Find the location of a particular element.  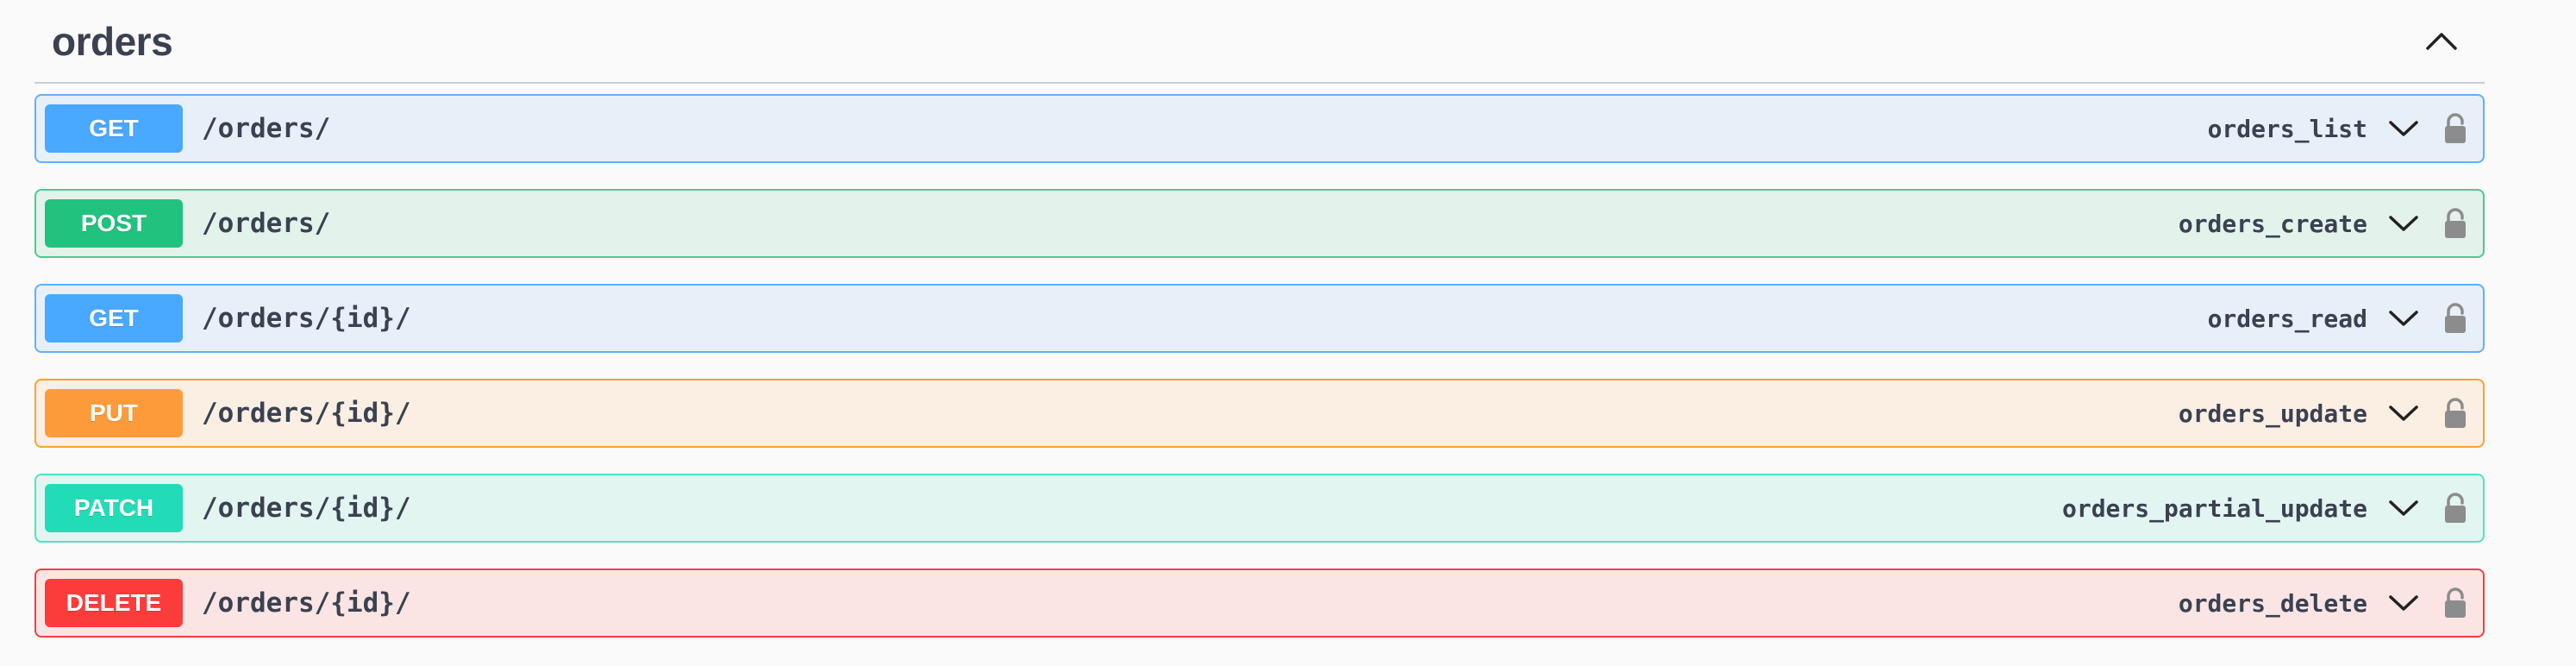

method-badge: PUT is located at coordinates (114, 413).